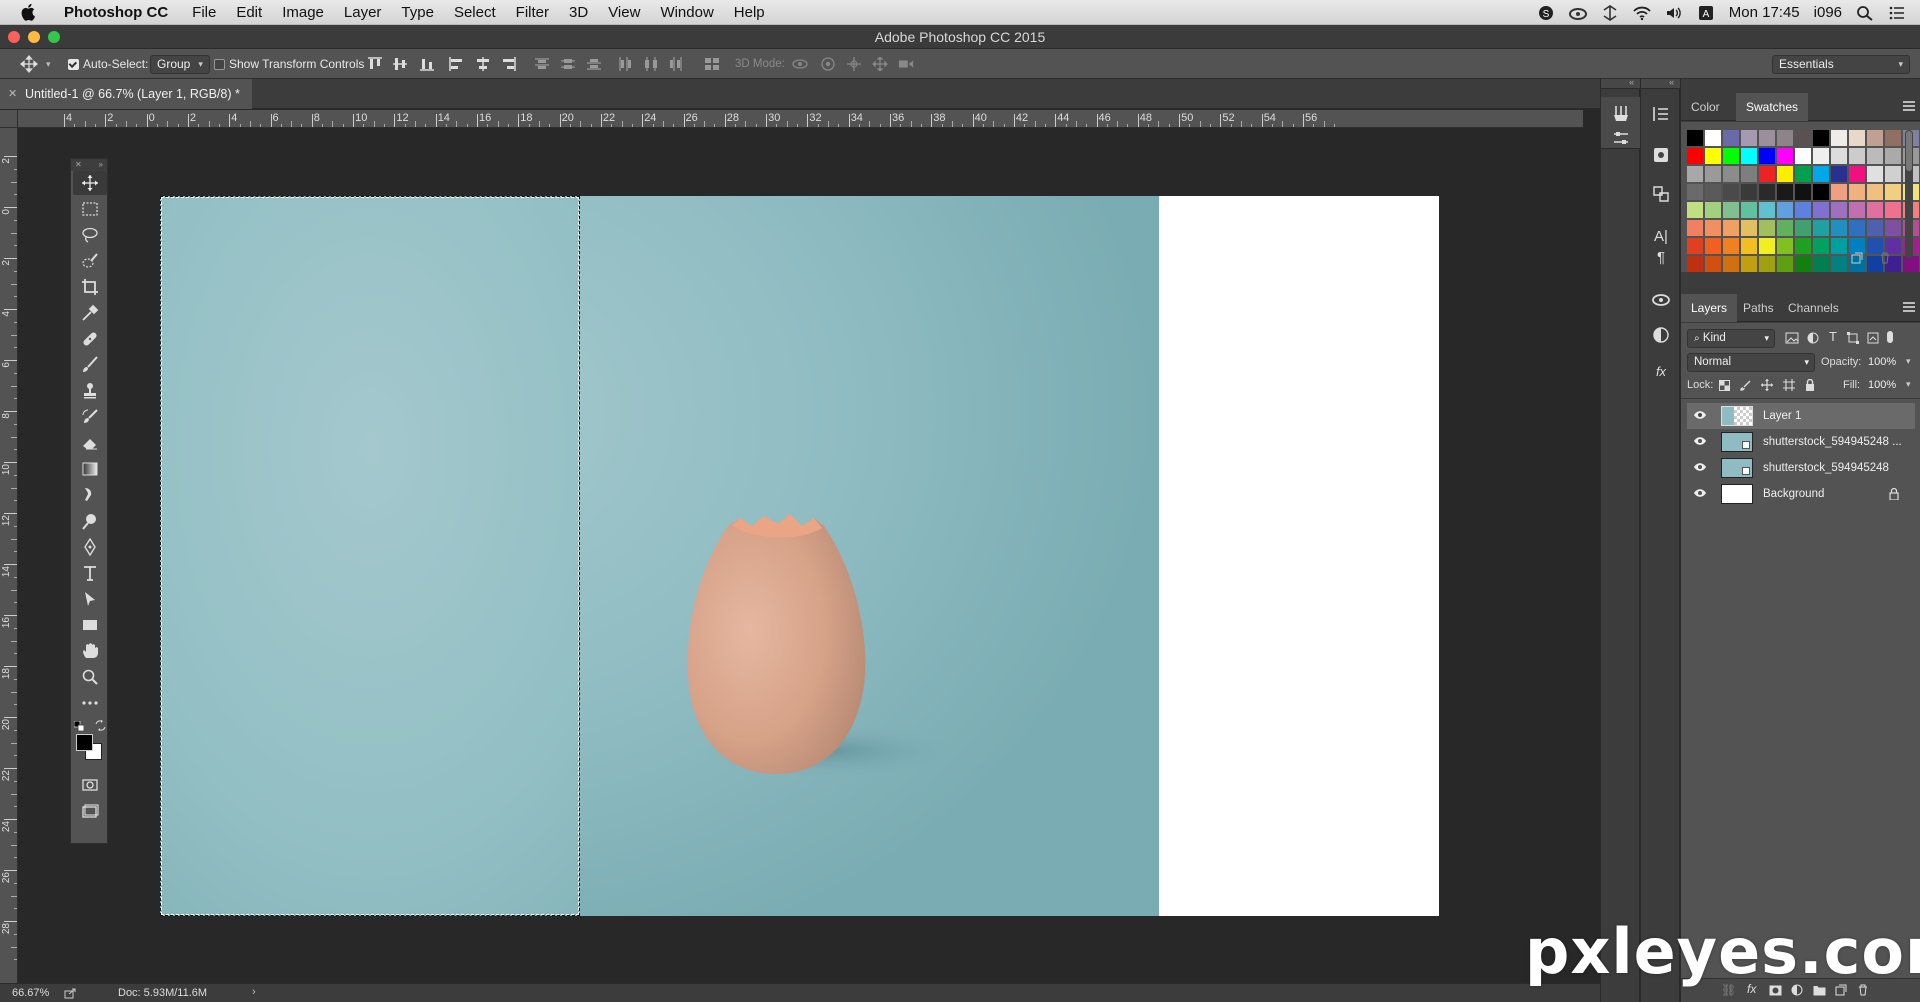  What do you see at coordinates (90, 785) in the screenshot?
I see `quick-mask-button` at bounding box center [90, 785].